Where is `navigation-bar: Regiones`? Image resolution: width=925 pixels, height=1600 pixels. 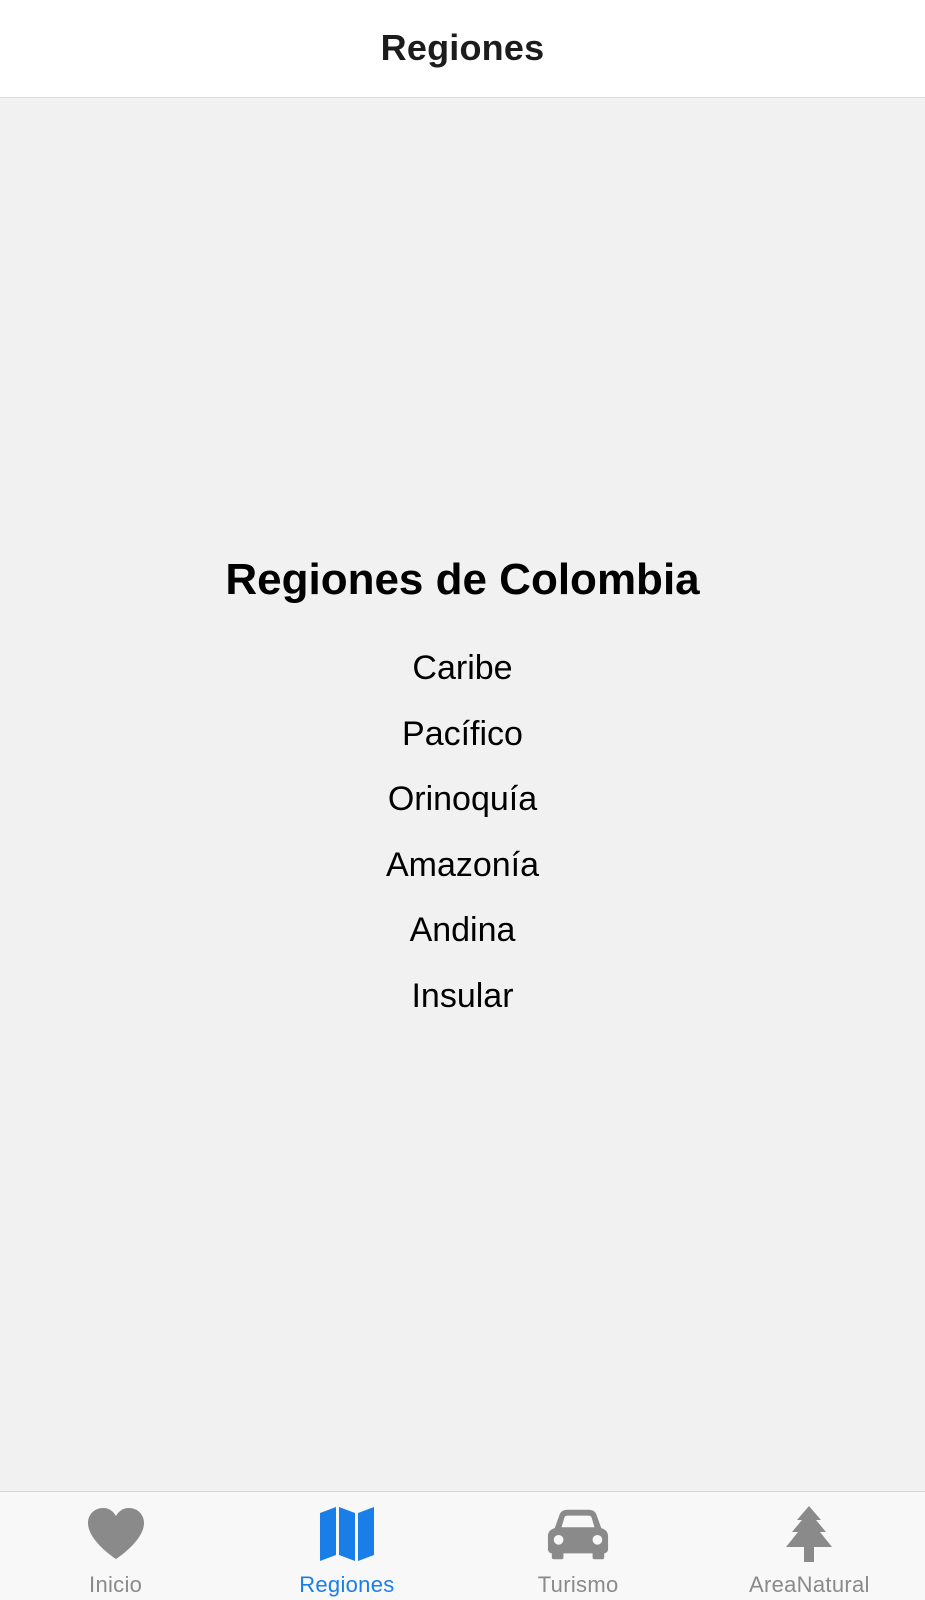
navigation-bar: Regiones is located at coordinates (462, 49).